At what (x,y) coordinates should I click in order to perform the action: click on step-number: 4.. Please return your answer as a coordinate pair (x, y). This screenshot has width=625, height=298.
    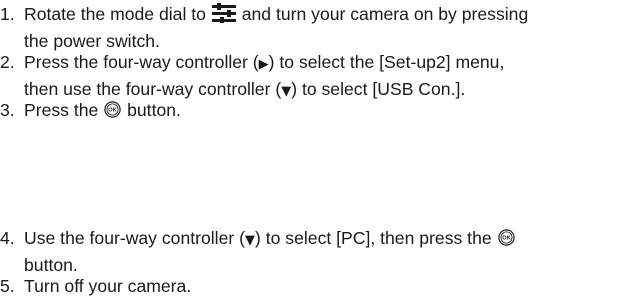
    Looking at the image, I should click on (7, 238).